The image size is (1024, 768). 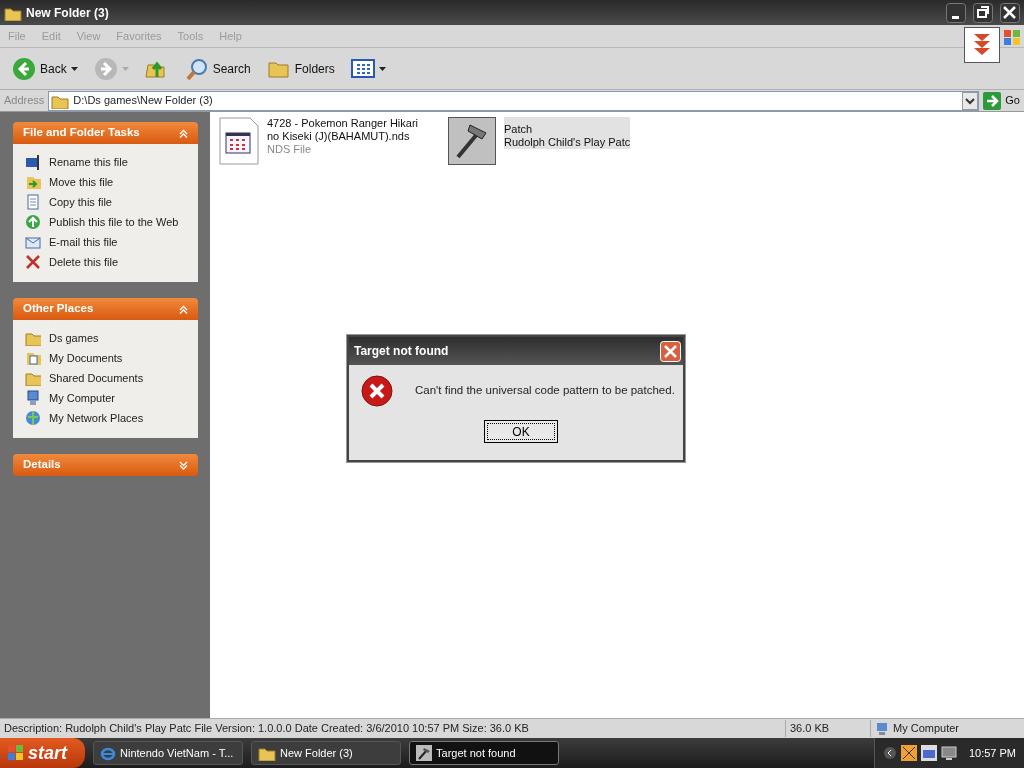 What do you see at coordinates (239, 141) in the screenshot?
I see `file-icon` at bounding box center [239, 141].